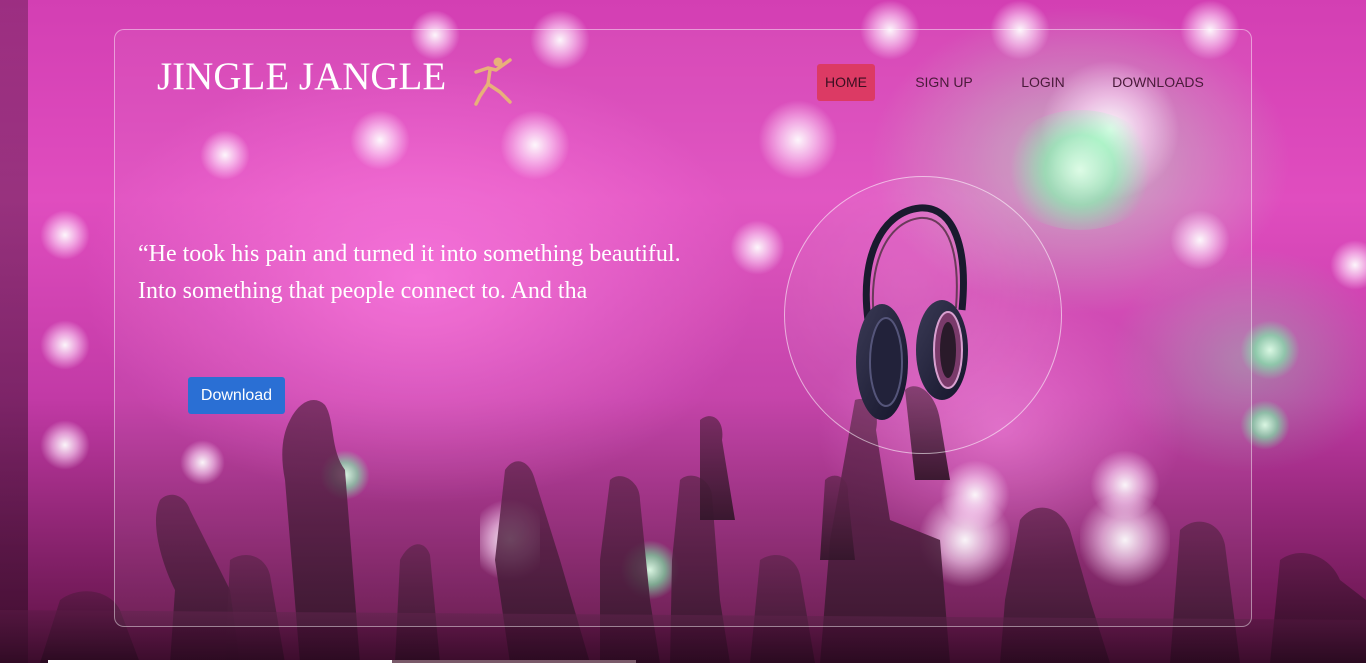 Image resolution: width=1366 pixels, height=663 pixels. What do you see at coordinates (1158, 82) in the screenshot?
I see `nav-downloads: DOWNLOADS` at bounding box center [1158, 82].